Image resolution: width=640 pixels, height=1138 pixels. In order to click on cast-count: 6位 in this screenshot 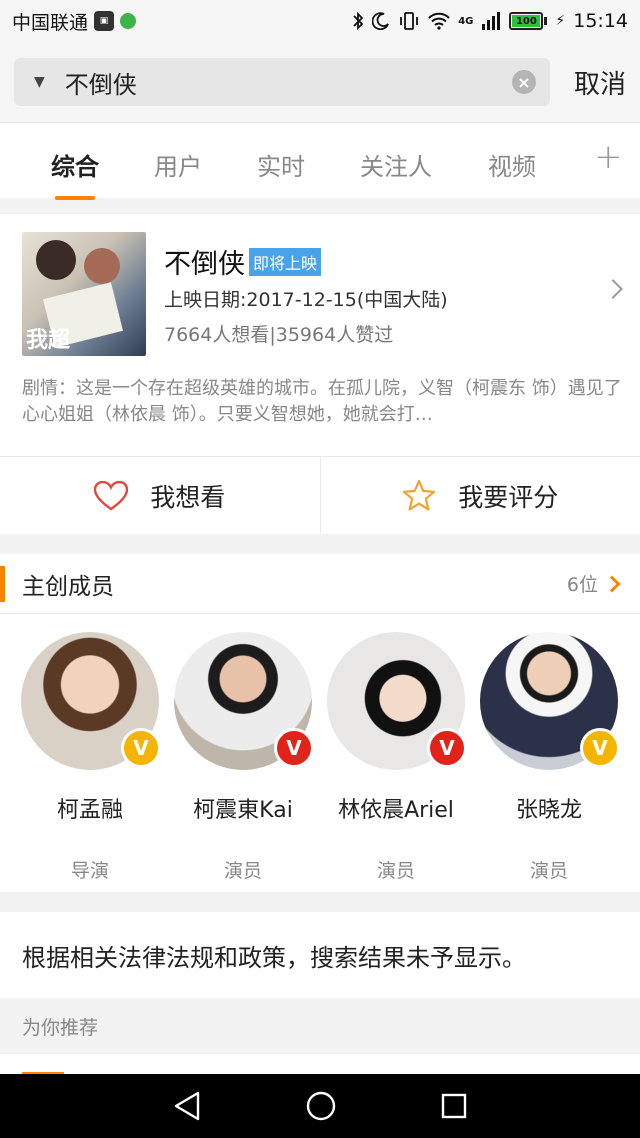, I will do `click(582, 583)`.